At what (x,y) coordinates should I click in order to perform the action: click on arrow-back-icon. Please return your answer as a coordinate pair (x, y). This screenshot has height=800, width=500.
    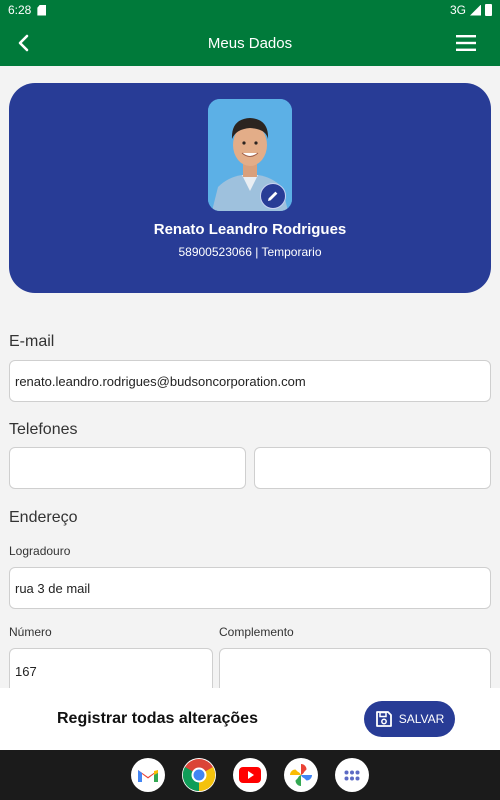
    Looking at the image, I should click on (23, 43).